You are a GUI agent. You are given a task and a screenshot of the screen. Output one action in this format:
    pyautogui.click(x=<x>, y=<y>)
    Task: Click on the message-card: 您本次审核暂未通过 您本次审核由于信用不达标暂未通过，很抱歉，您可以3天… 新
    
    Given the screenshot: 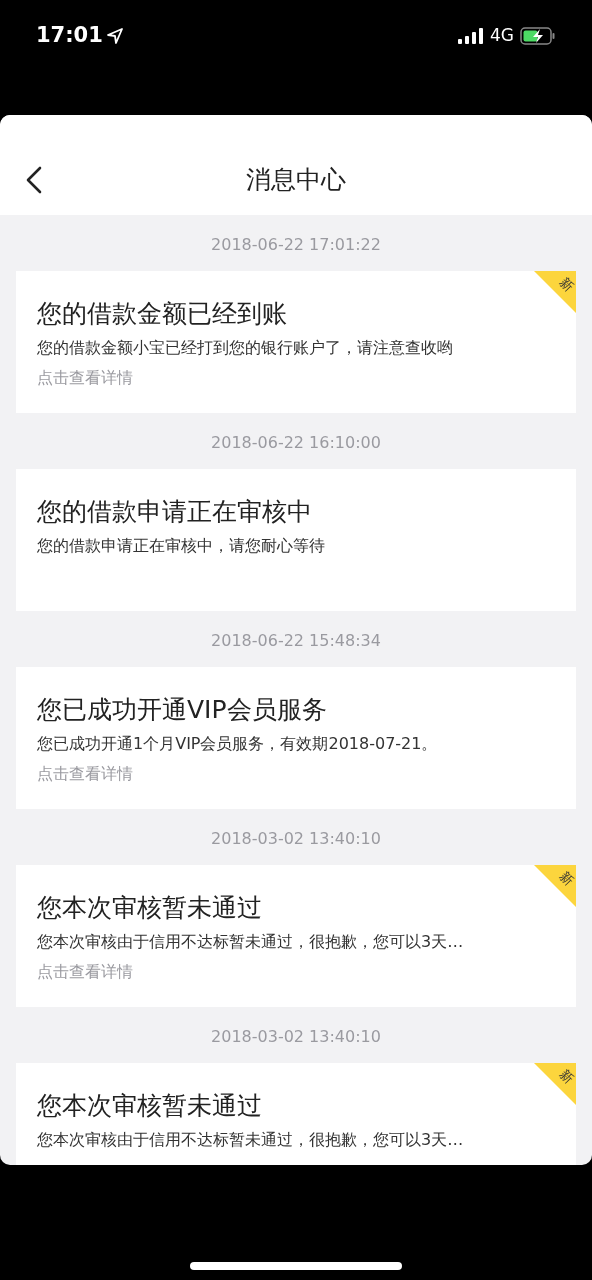 What is the action you would take?
    pyautogui.click(x=296, y=1114)
    